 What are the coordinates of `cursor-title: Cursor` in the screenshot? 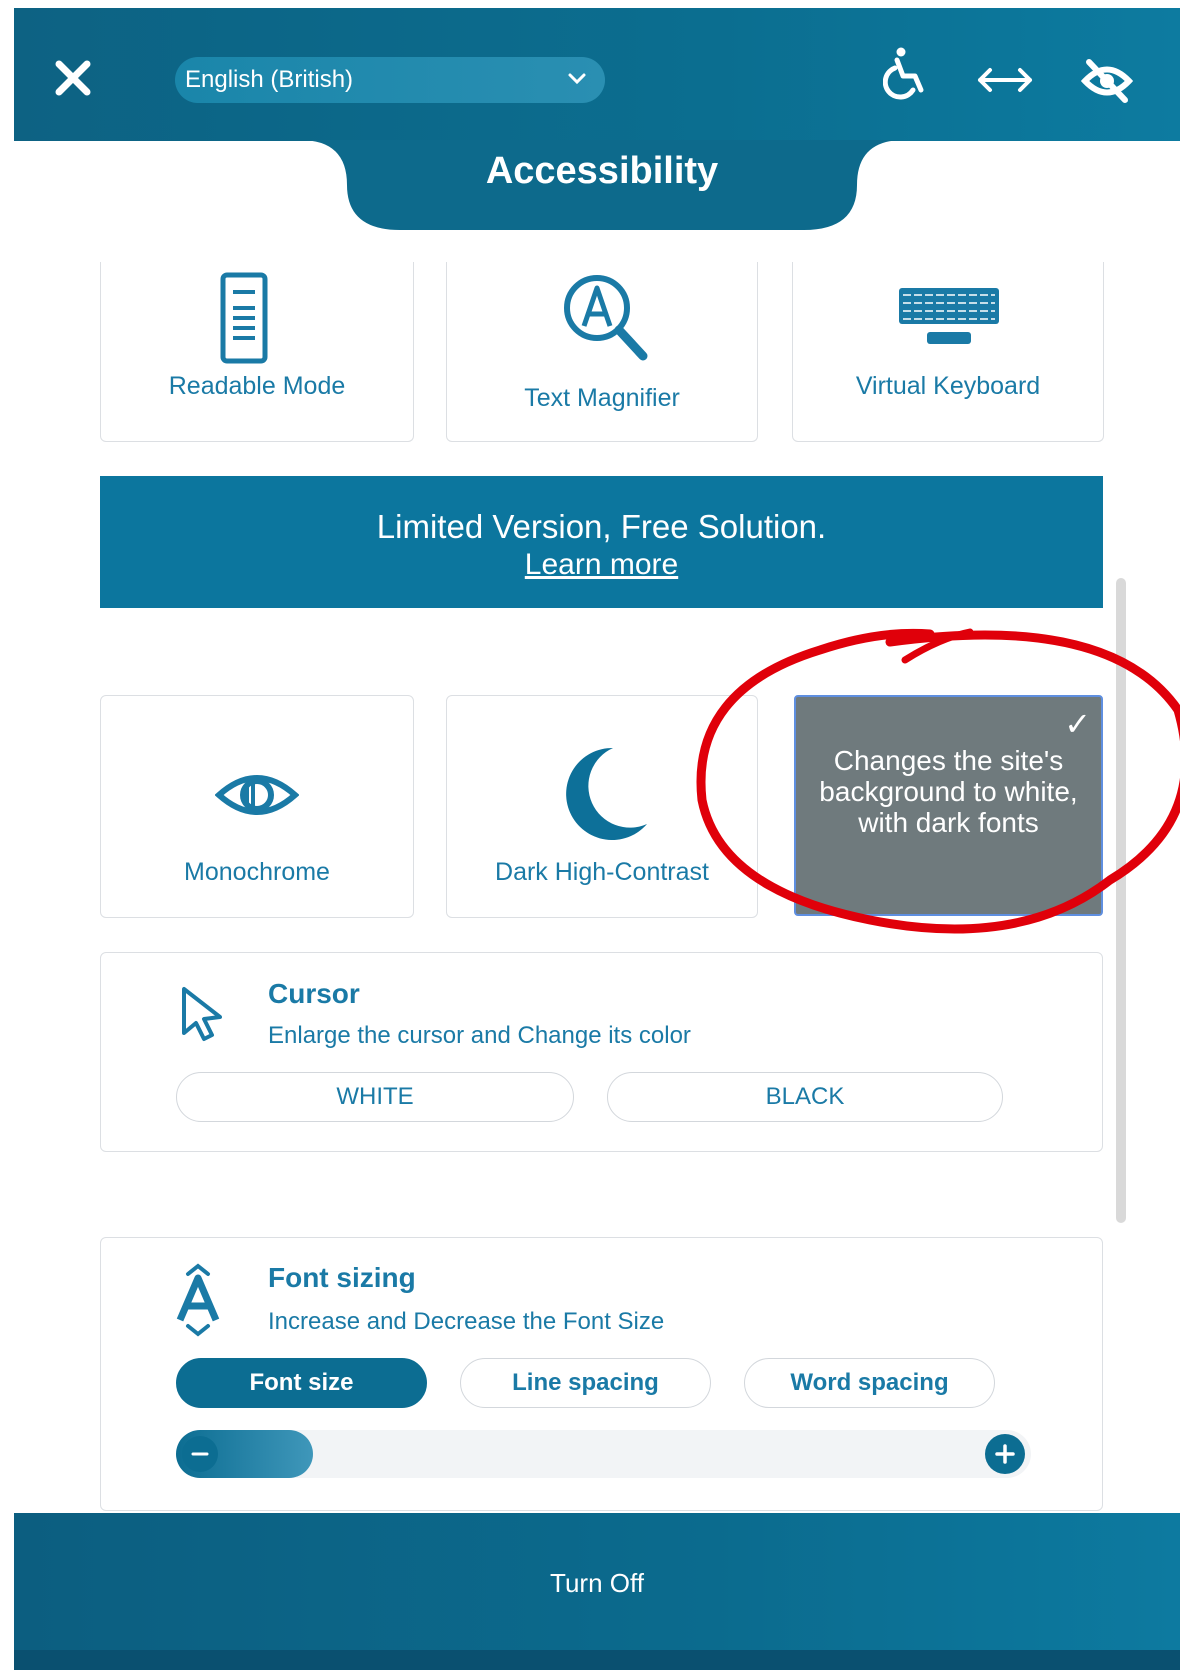 It's located at (314, 993).